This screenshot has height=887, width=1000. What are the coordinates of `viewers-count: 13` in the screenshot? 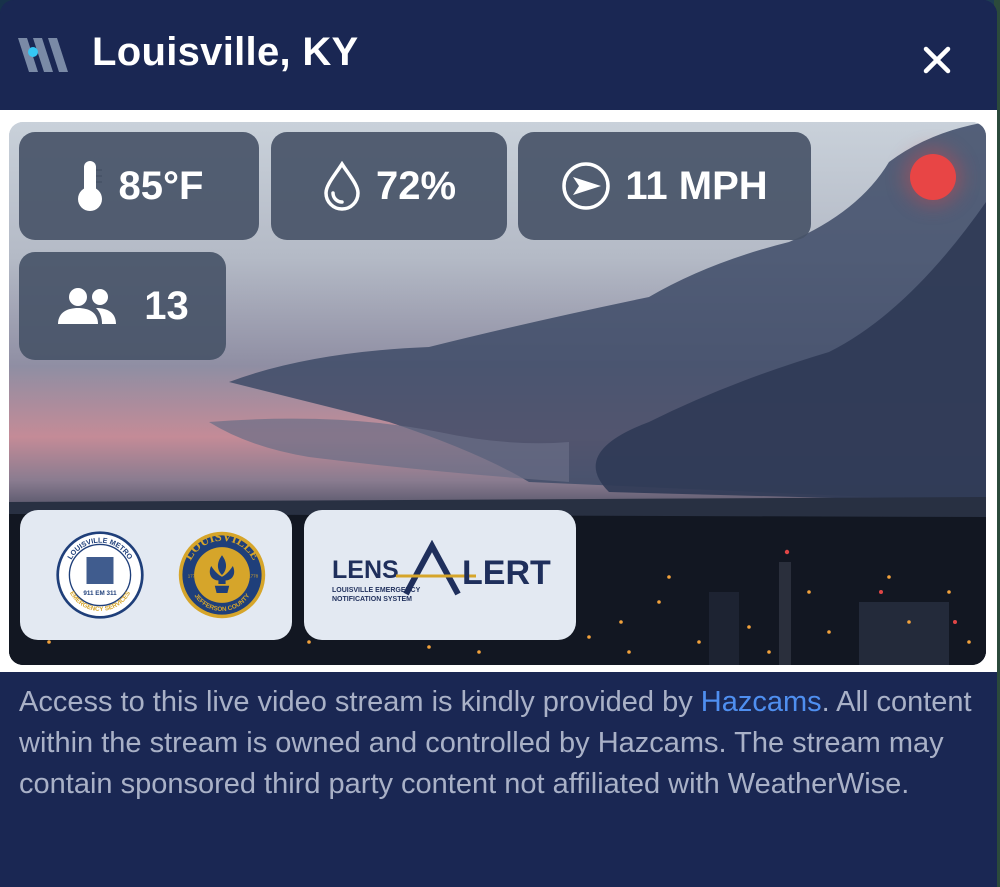 It's located at (166, 305).